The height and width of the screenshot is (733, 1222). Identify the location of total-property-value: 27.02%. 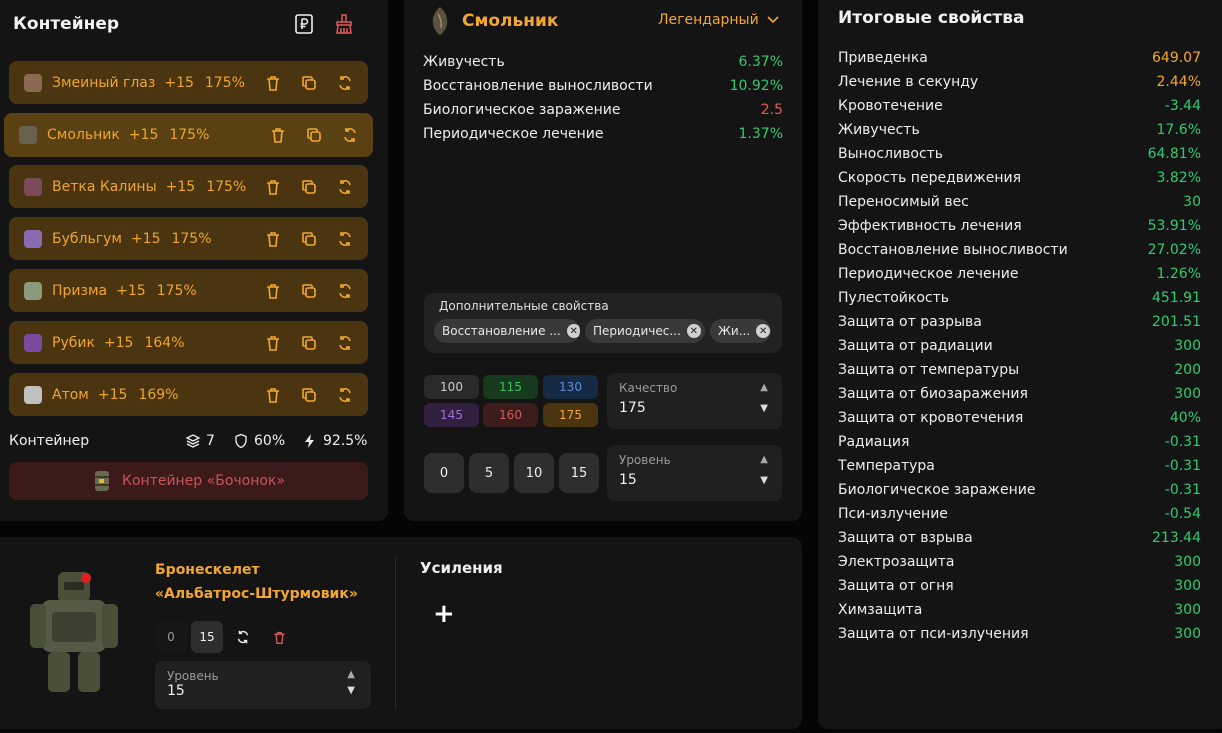
(1174, 250).